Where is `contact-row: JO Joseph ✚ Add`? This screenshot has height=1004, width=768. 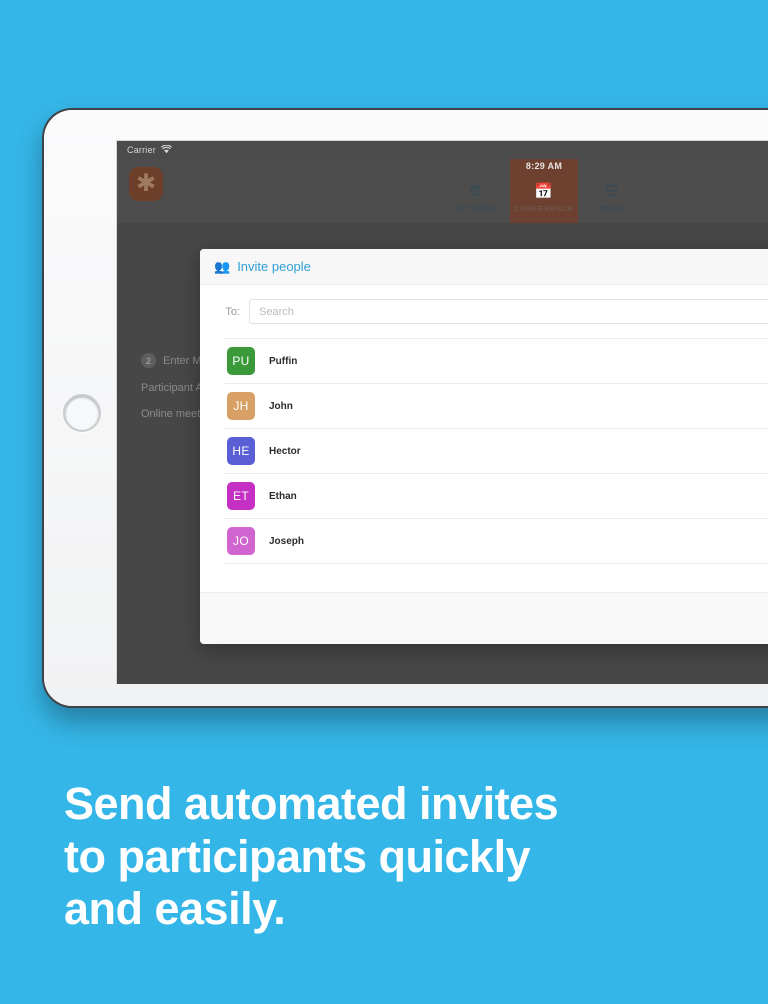 contact-row: JO Joseph ✚ Add is located at coordinates (496, 541).